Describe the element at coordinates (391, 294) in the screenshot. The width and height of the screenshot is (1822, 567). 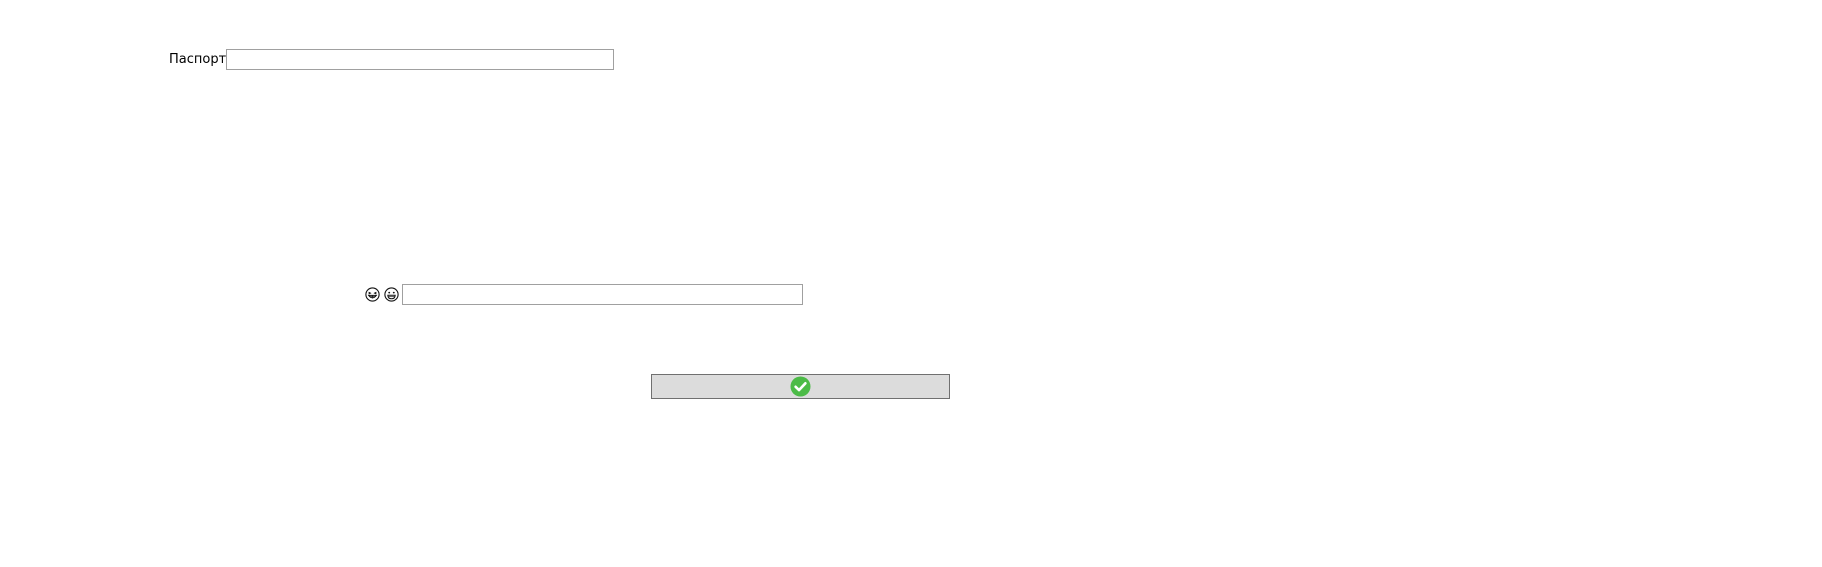
I see `grinning-smiley-icon` at that location.